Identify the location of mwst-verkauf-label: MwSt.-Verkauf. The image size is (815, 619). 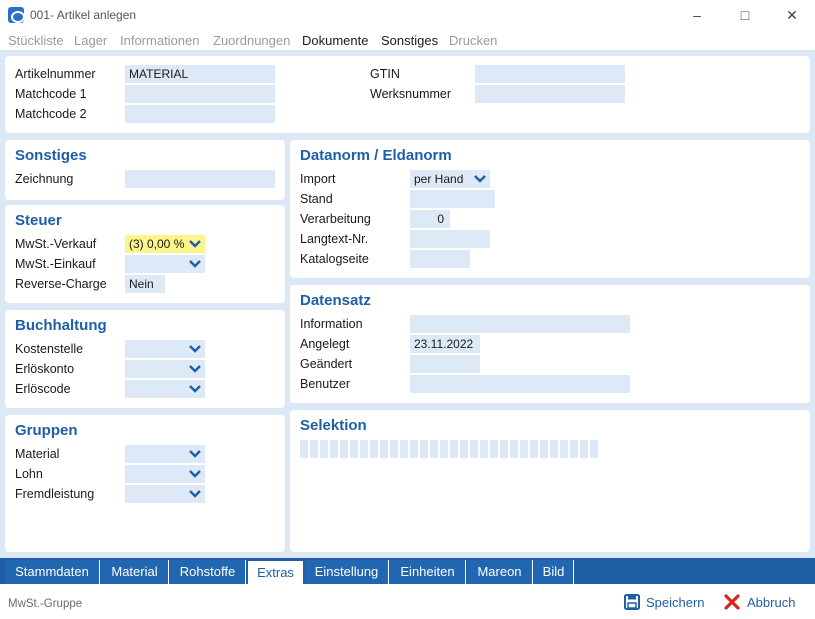
(56, 244).